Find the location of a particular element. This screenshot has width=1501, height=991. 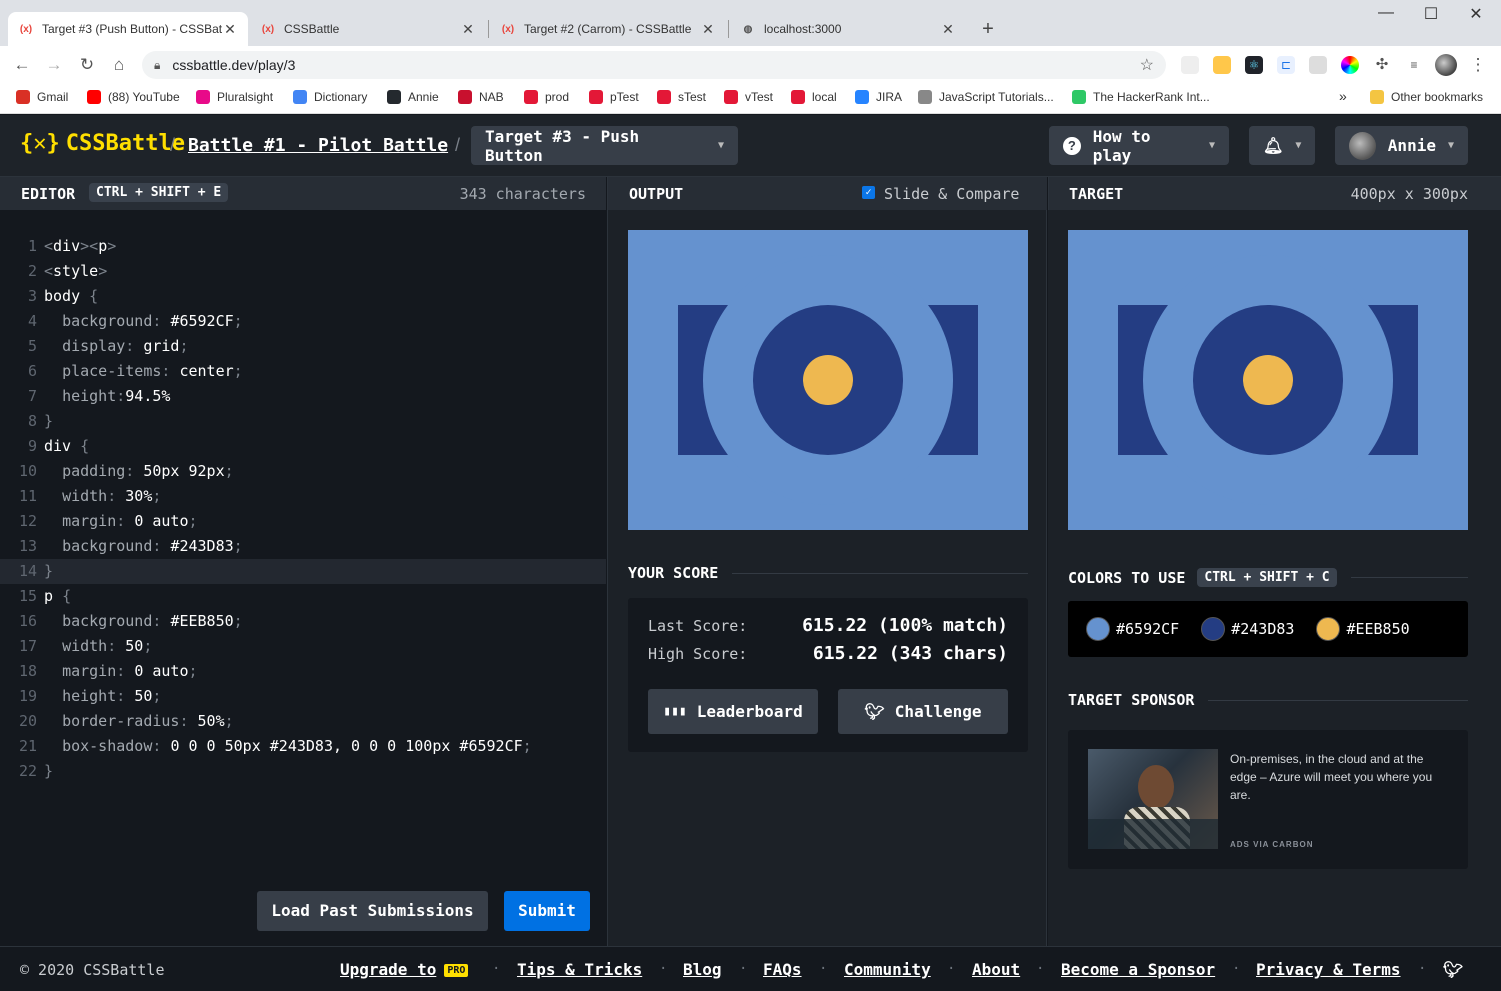

profile-avatar is located at coordinates (1446, 65).